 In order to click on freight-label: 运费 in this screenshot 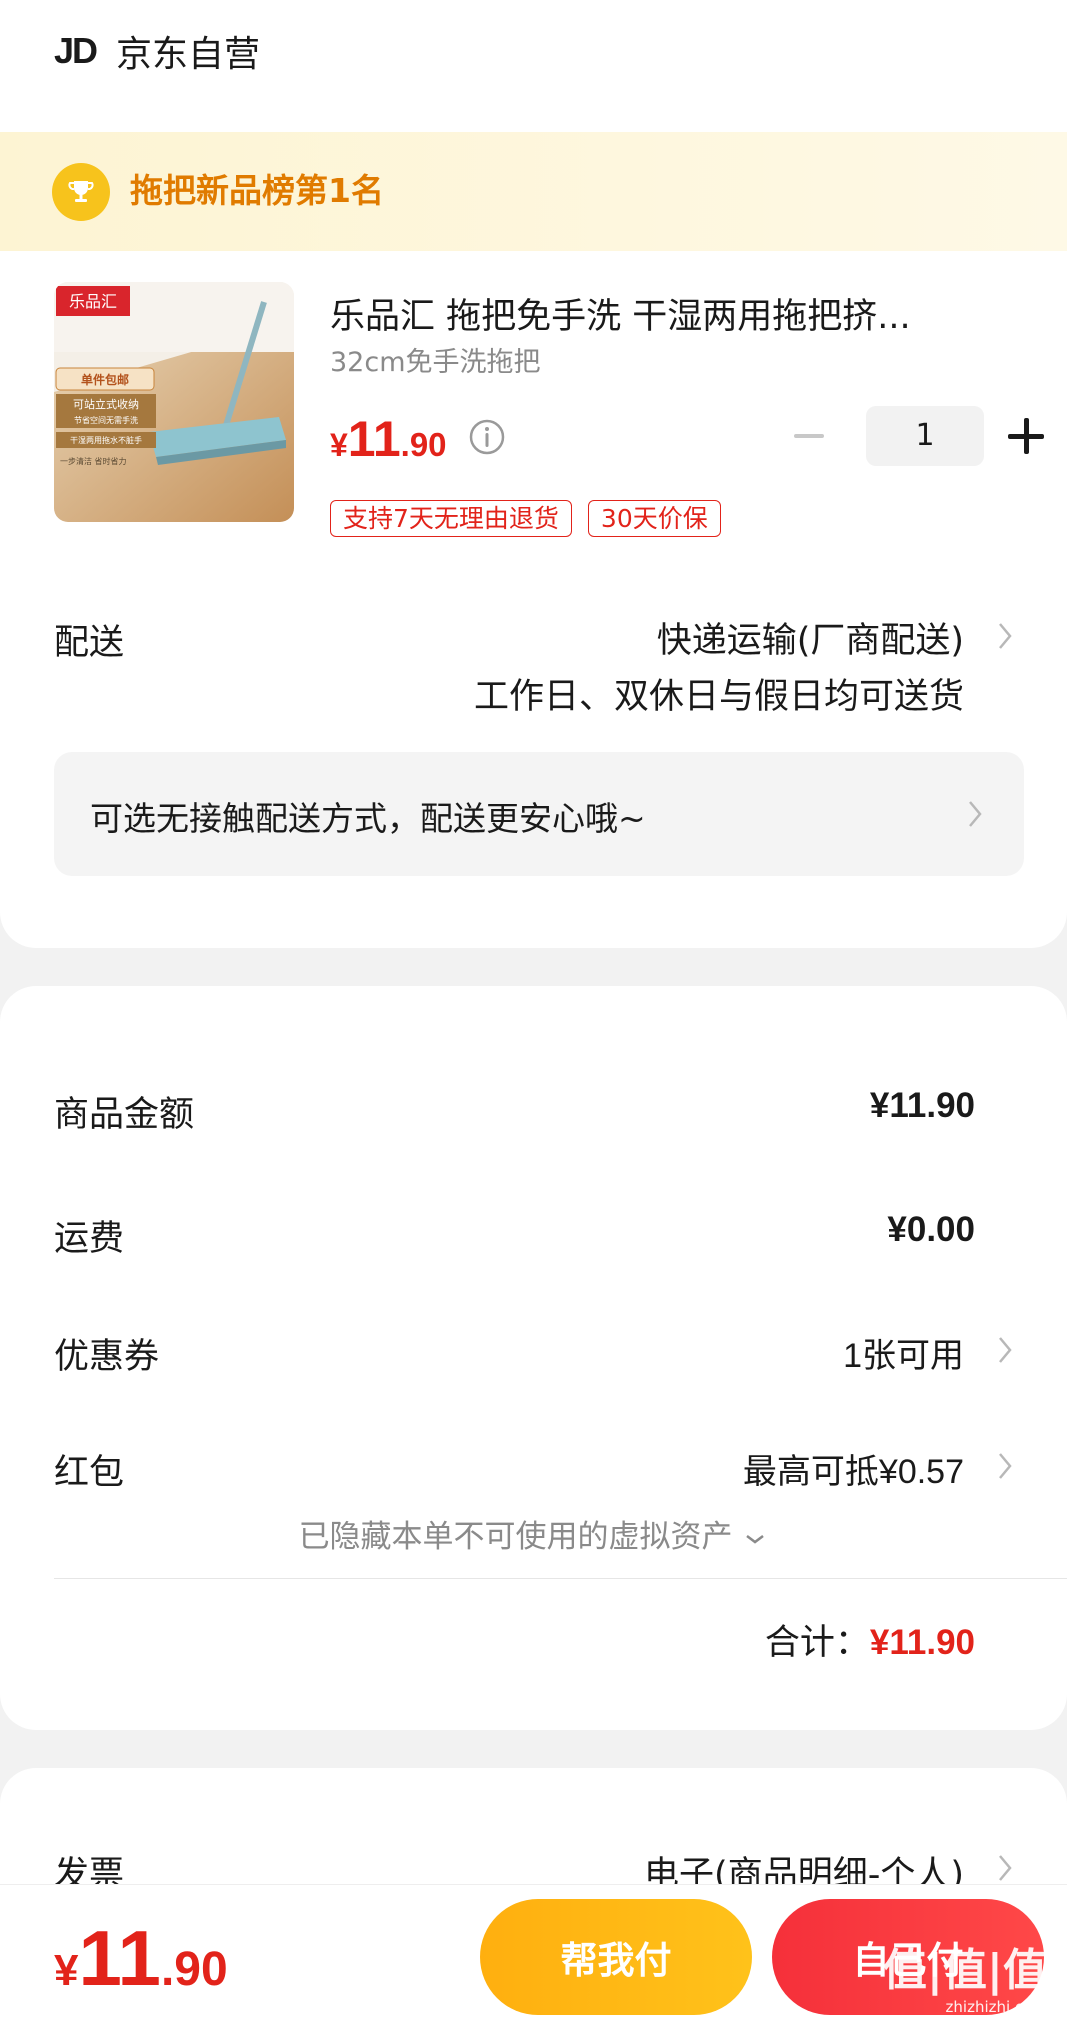, I will do `click(89, 1239)`.